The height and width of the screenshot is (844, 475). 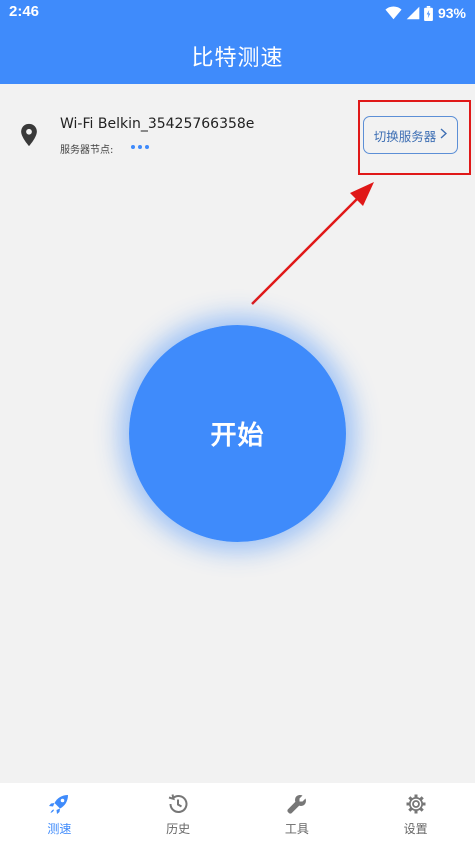 What do you see at coordinates (296, 829) in the screenshot?
I see `nav-label-tools: 工具` at bounding box center [296, 829].